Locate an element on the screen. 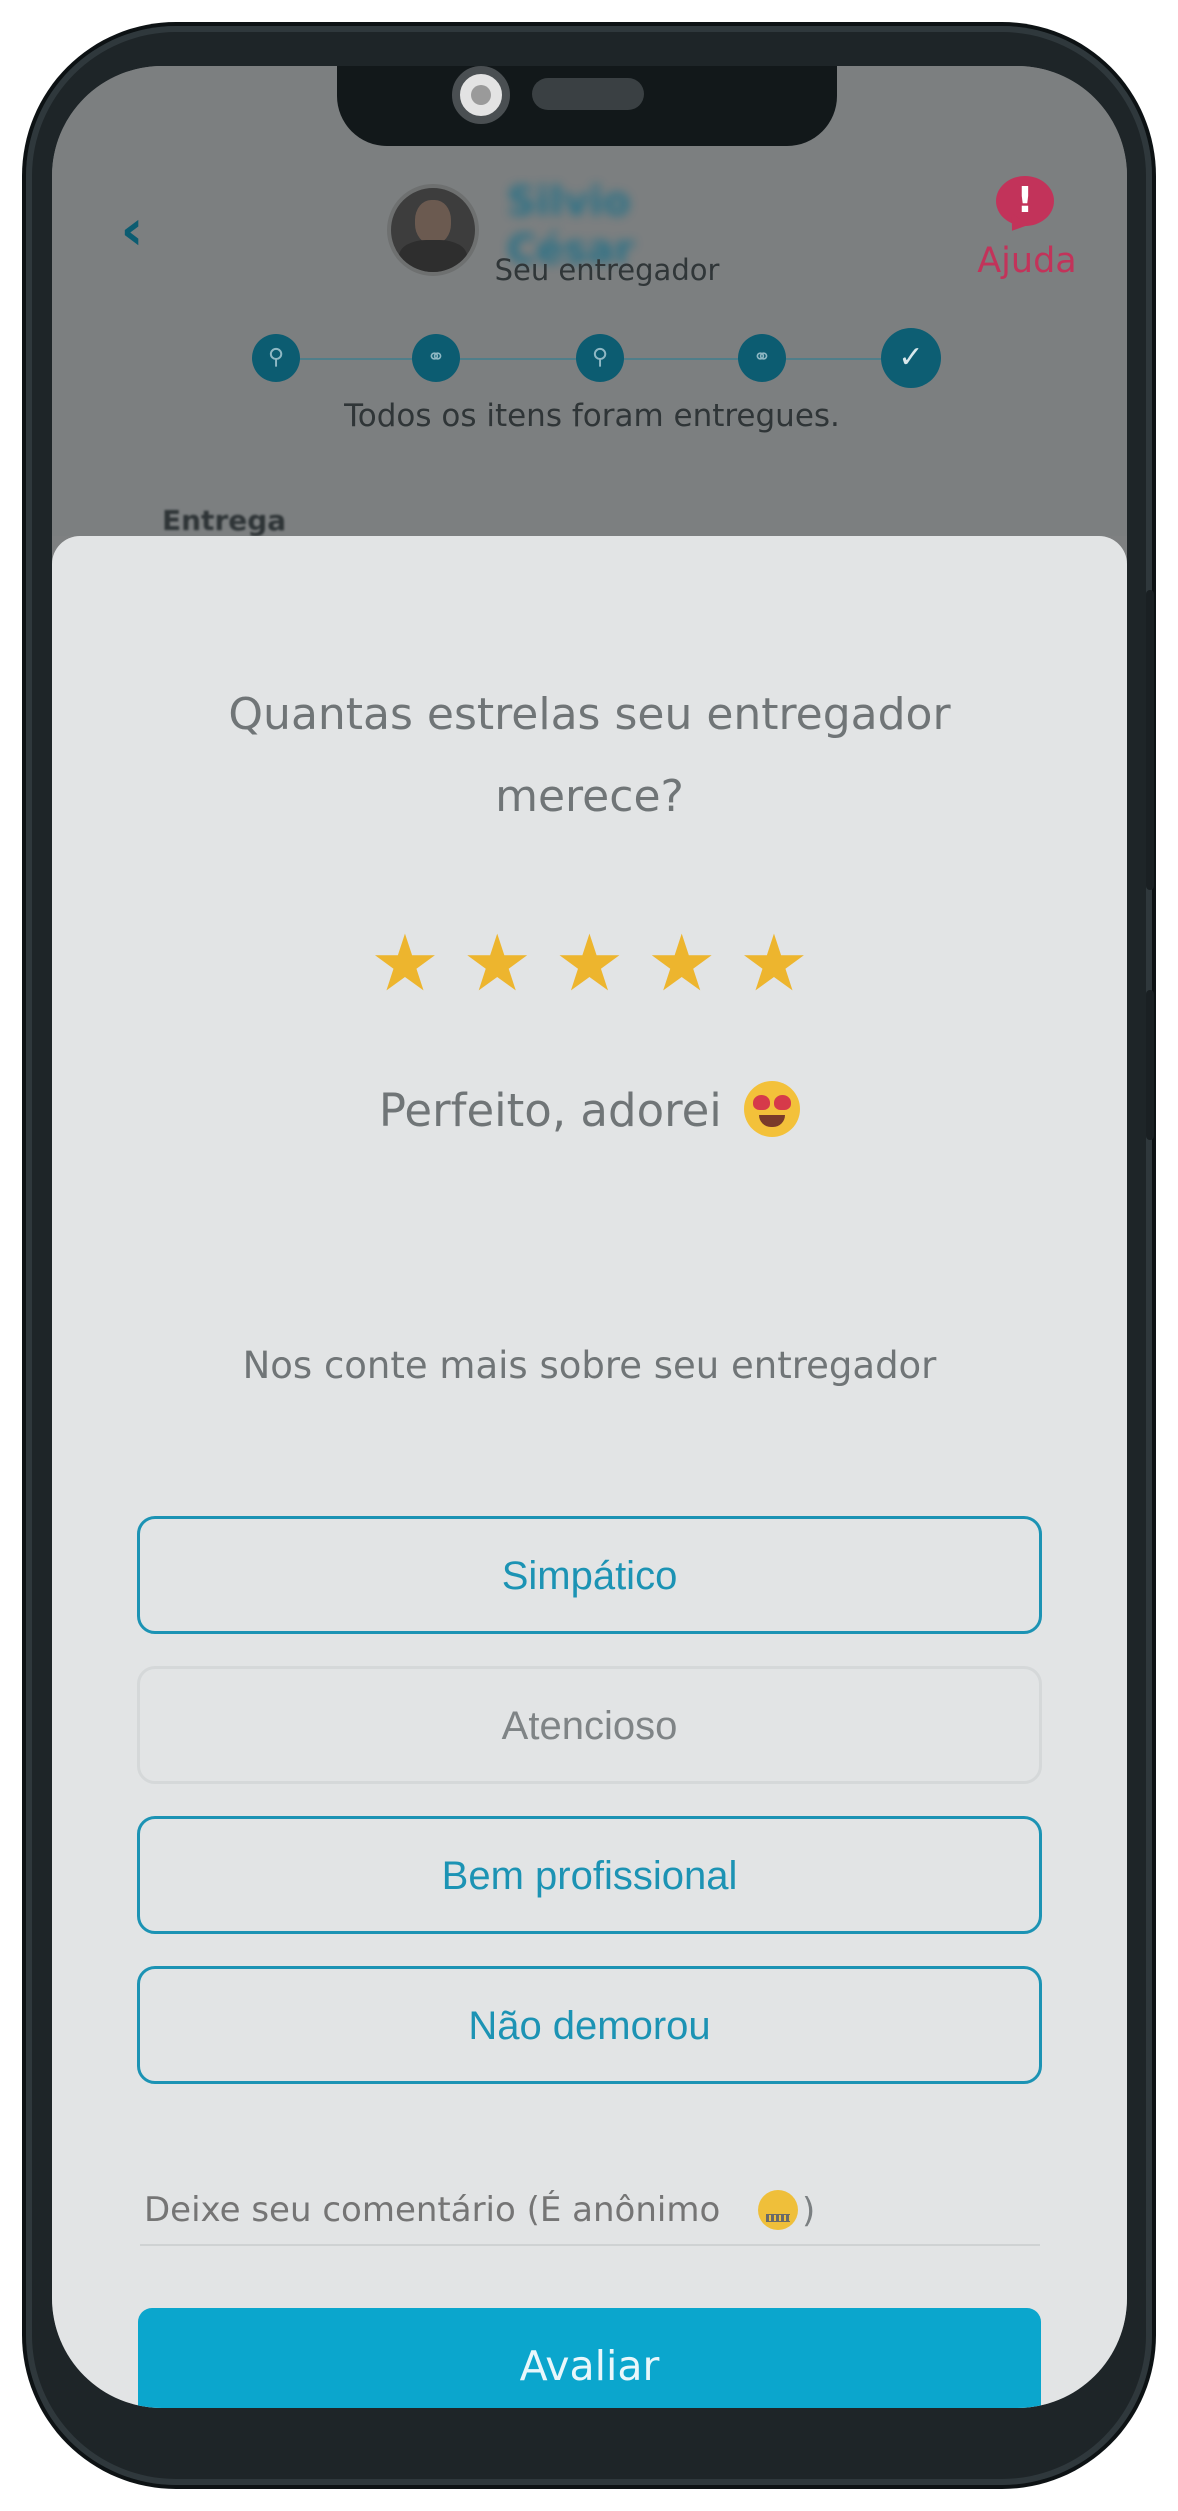  submit-rating-button: Avaliar is located at coordinates (589, 2358).